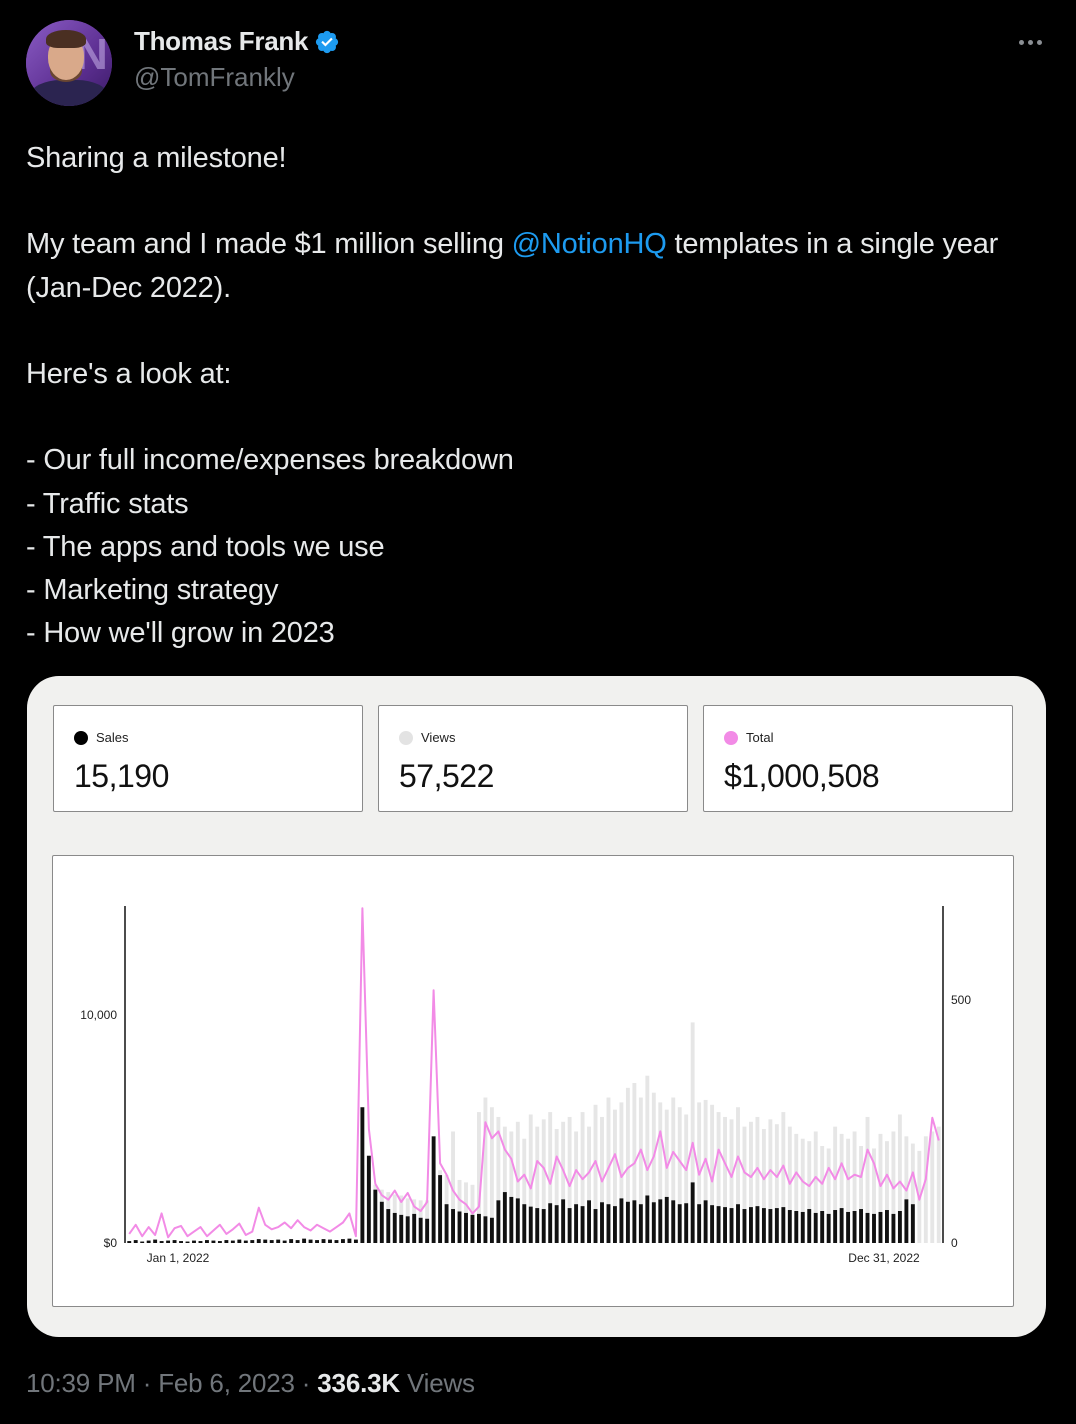  What do you see at coordinates (536, 633) in the screenshot?
I see `tweet-line: - How we'll grow in 2023` at bounding box center [536, 633].